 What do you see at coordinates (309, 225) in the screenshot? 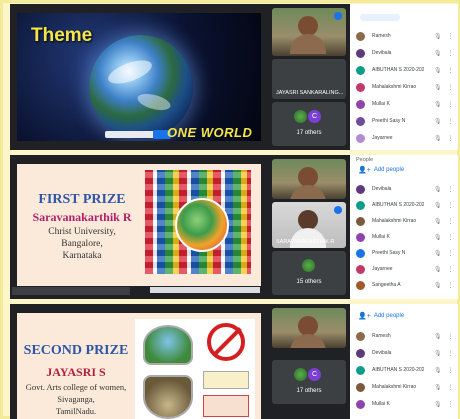
I see `video-tile-presenter: SARAVANAKARTHIK R` at bounding box center [309, 225].